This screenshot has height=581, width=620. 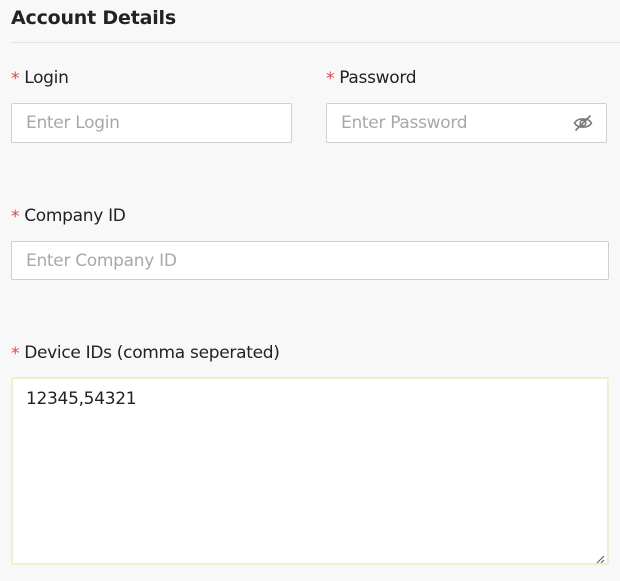 I want to click on password-field-box, so click(x=466, y=123).